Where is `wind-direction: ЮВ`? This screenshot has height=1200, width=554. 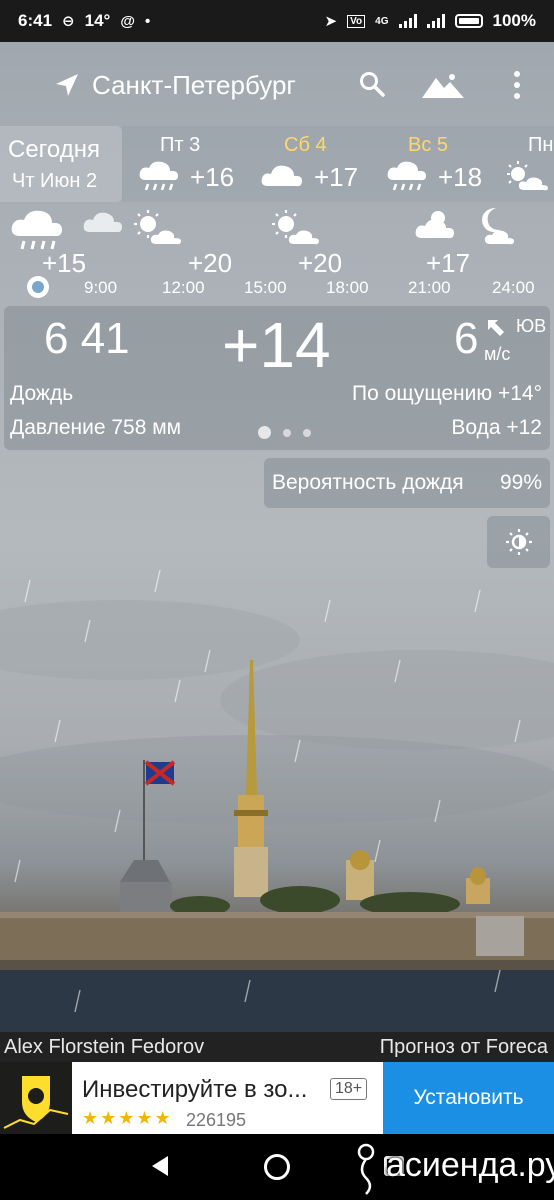 wind-direction: ЮВ is located at coordinates (531, 326).